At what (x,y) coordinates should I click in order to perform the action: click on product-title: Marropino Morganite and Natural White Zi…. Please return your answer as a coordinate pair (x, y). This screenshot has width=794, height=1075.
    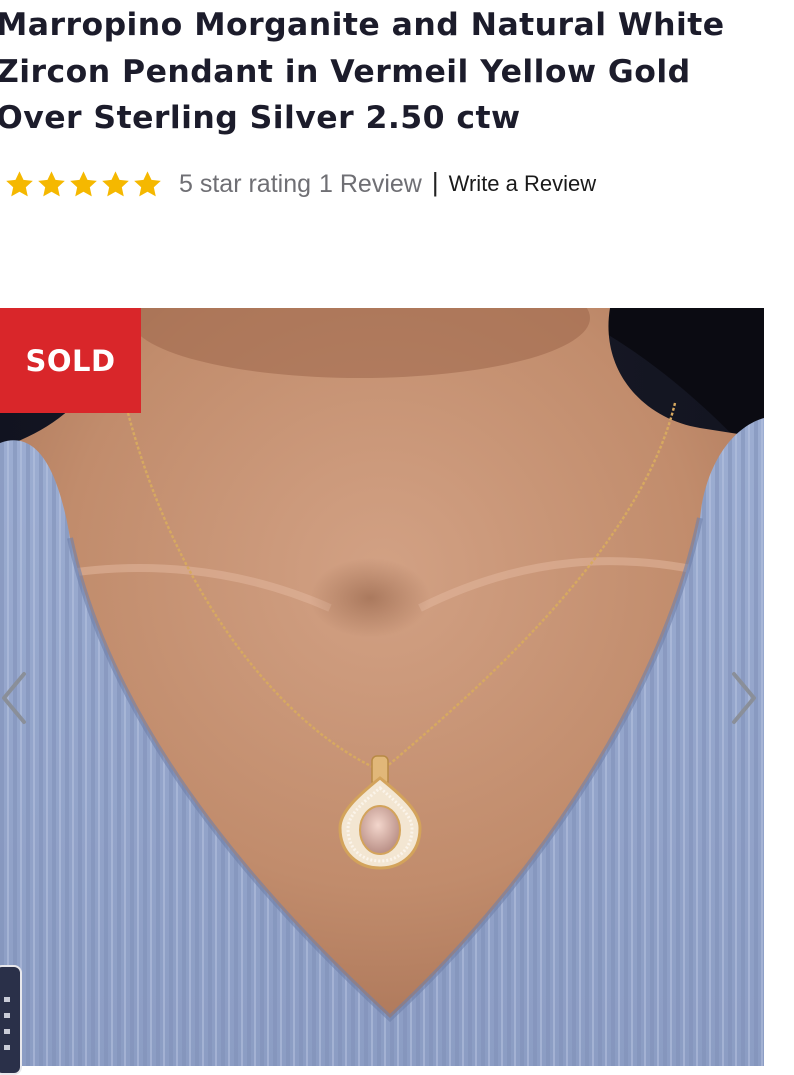
    Looking at the image, I should click on (362, 71).